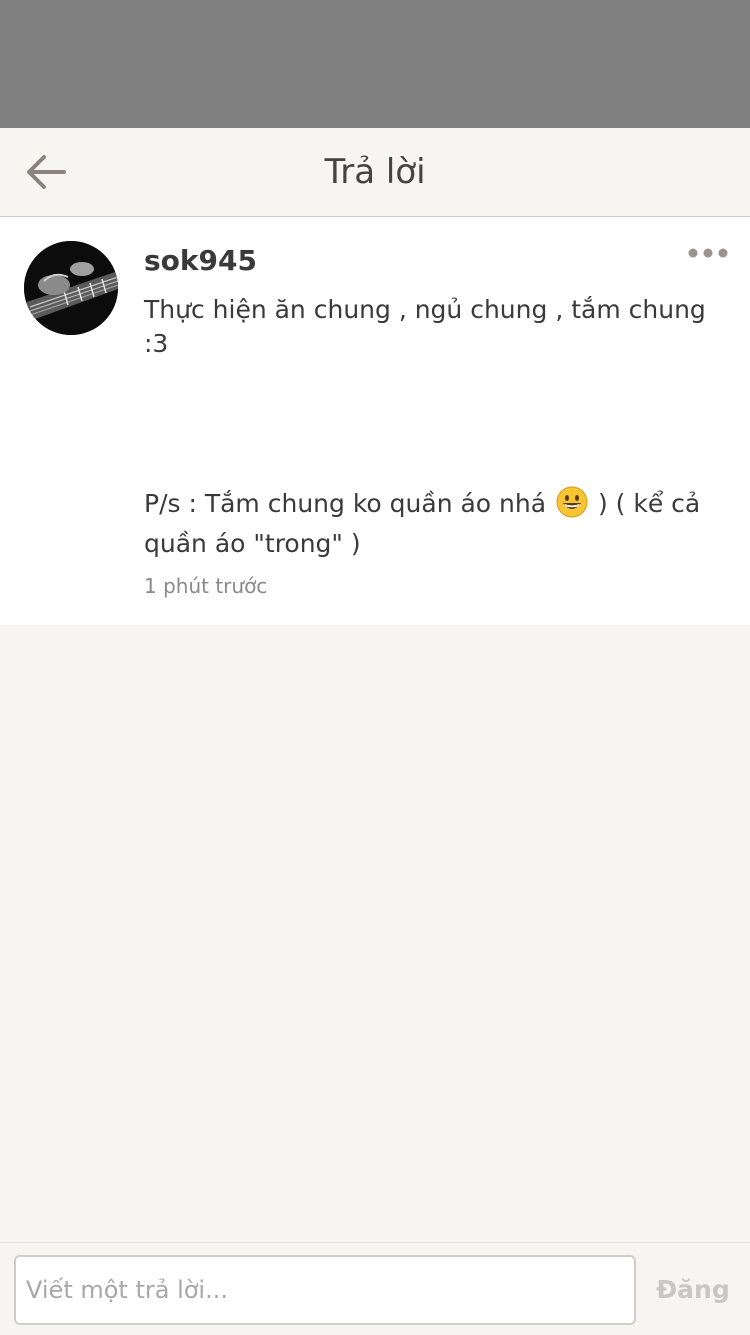  Describe the element at coordinates (206, 586) in the screenshot. I see `post-timestamp: 1 phút trước` at that location.